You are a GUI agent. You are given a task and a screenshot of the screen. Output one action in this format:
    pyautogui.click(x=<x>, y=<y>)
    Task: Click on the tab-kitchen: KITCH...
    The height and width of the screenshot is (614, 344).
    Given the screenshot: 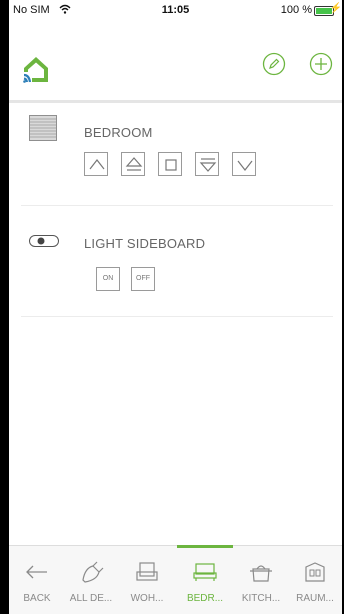 What is the action you would take?
    pyautogui.click(x=261, y=580)
    